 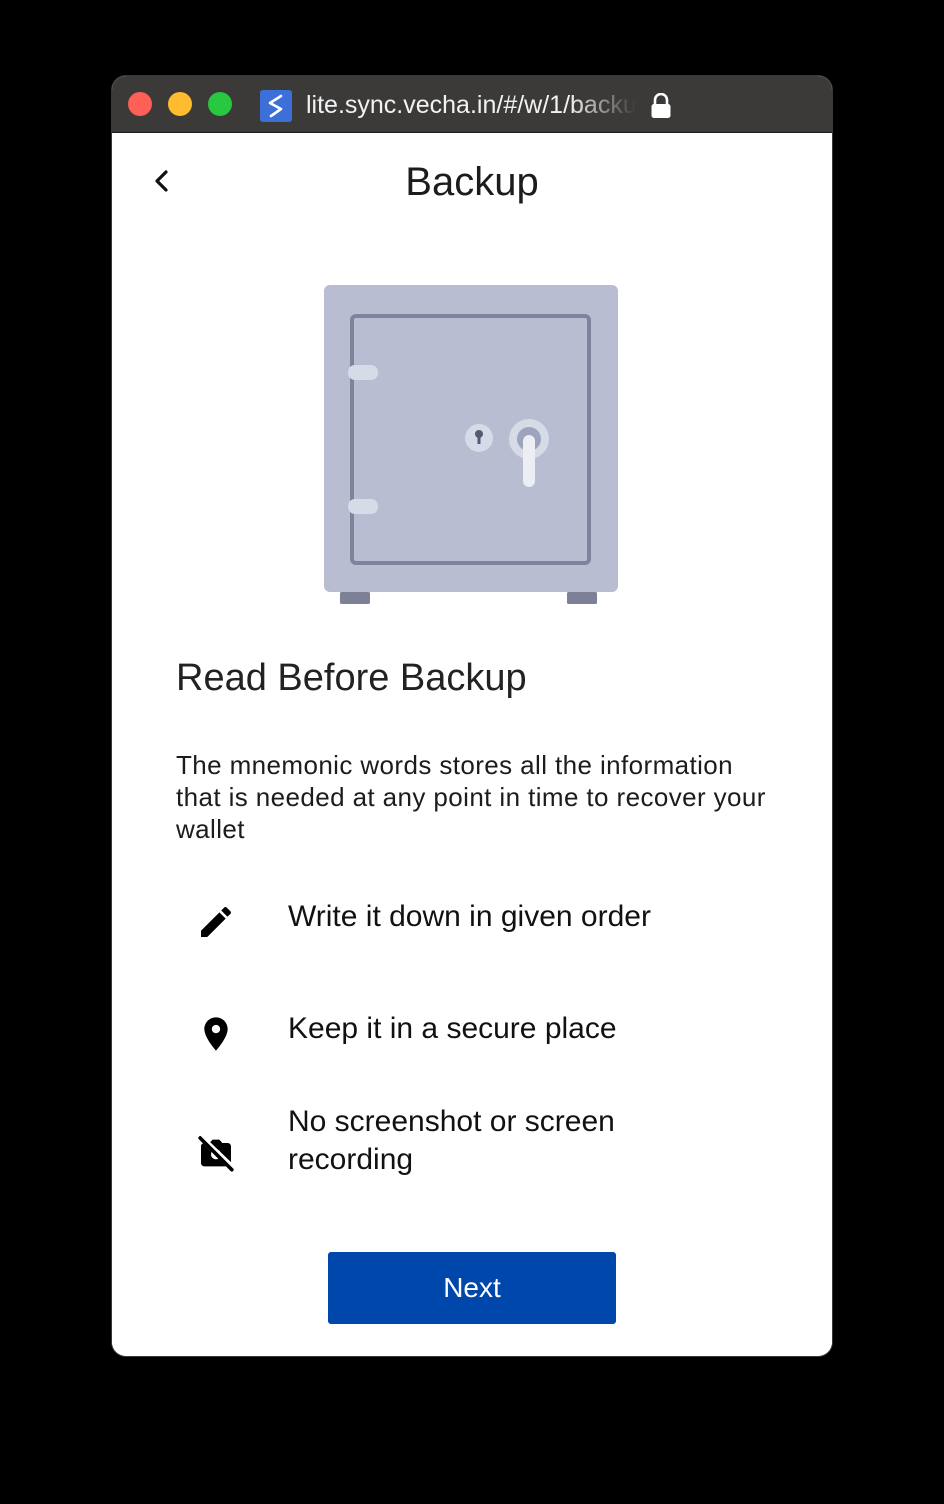 I want to click on lock-icon, so click(x=661, y=105).